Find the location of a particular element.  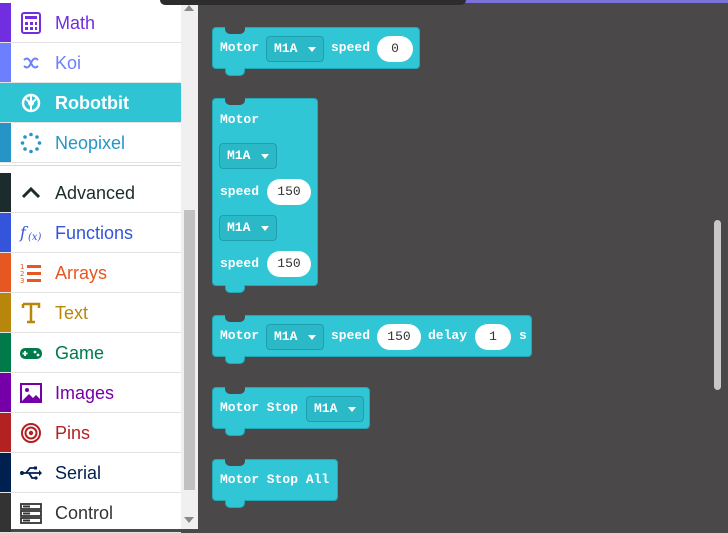

calculator-icon is located at coordinates (31, 23).